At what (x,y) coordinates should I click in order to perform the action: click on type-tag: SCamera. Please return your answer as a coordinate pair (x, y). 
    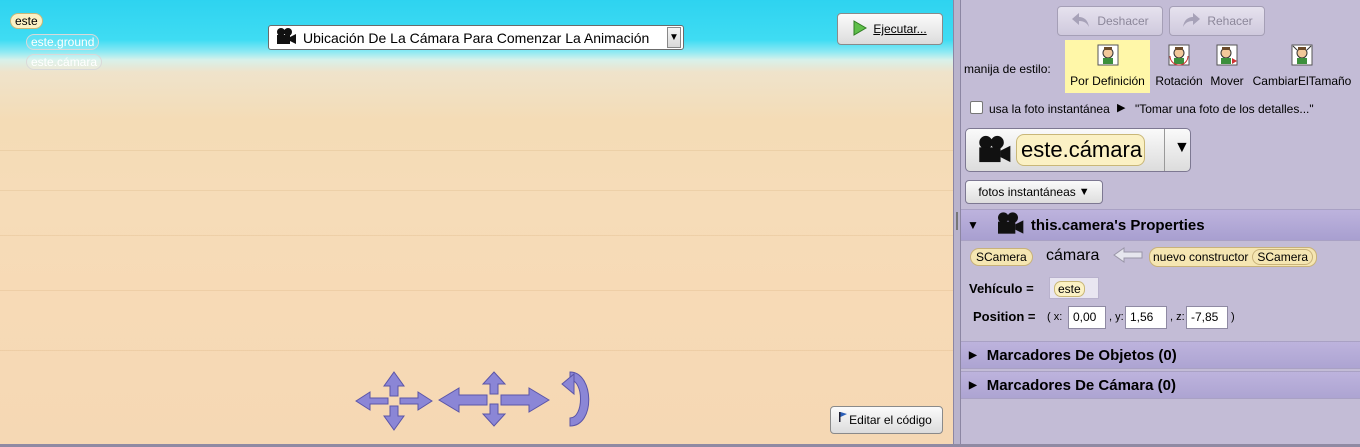
    Looking at the image, I should click on (1001, 257).